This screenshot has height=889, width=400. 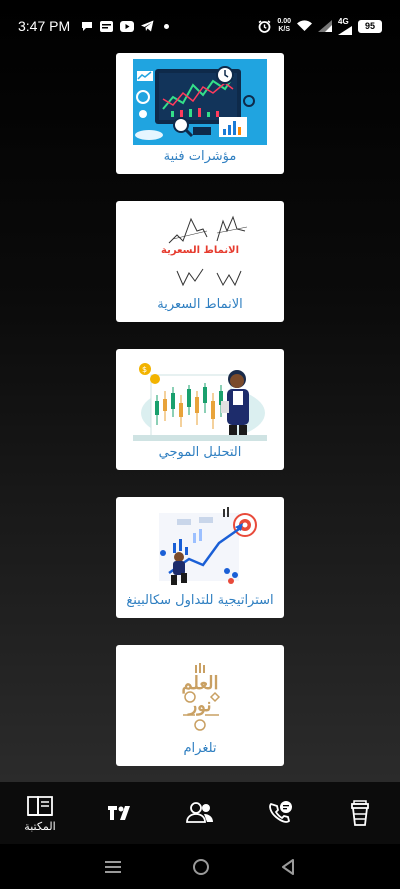 What do you see at coordinates (127, 26) in the screenshot?
I see `youtube-icon` at bounding box center [127, 26].